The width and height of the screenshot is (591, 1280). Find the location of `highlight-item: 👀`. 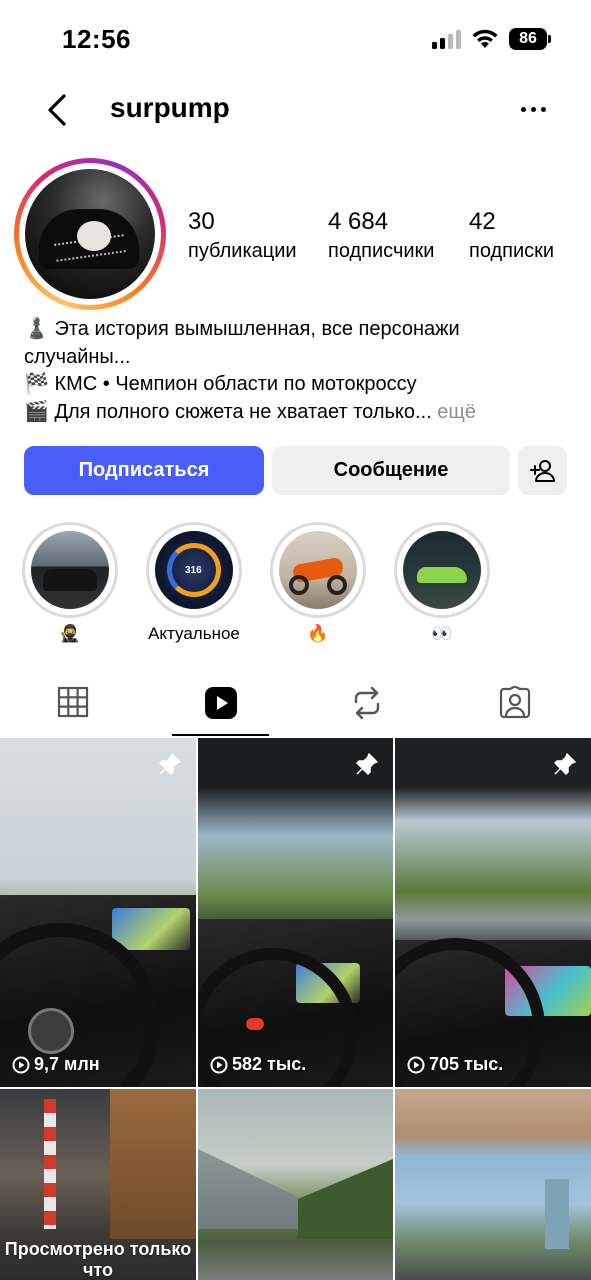

highlight-item: 👀 is located at coordinates (442, 582).